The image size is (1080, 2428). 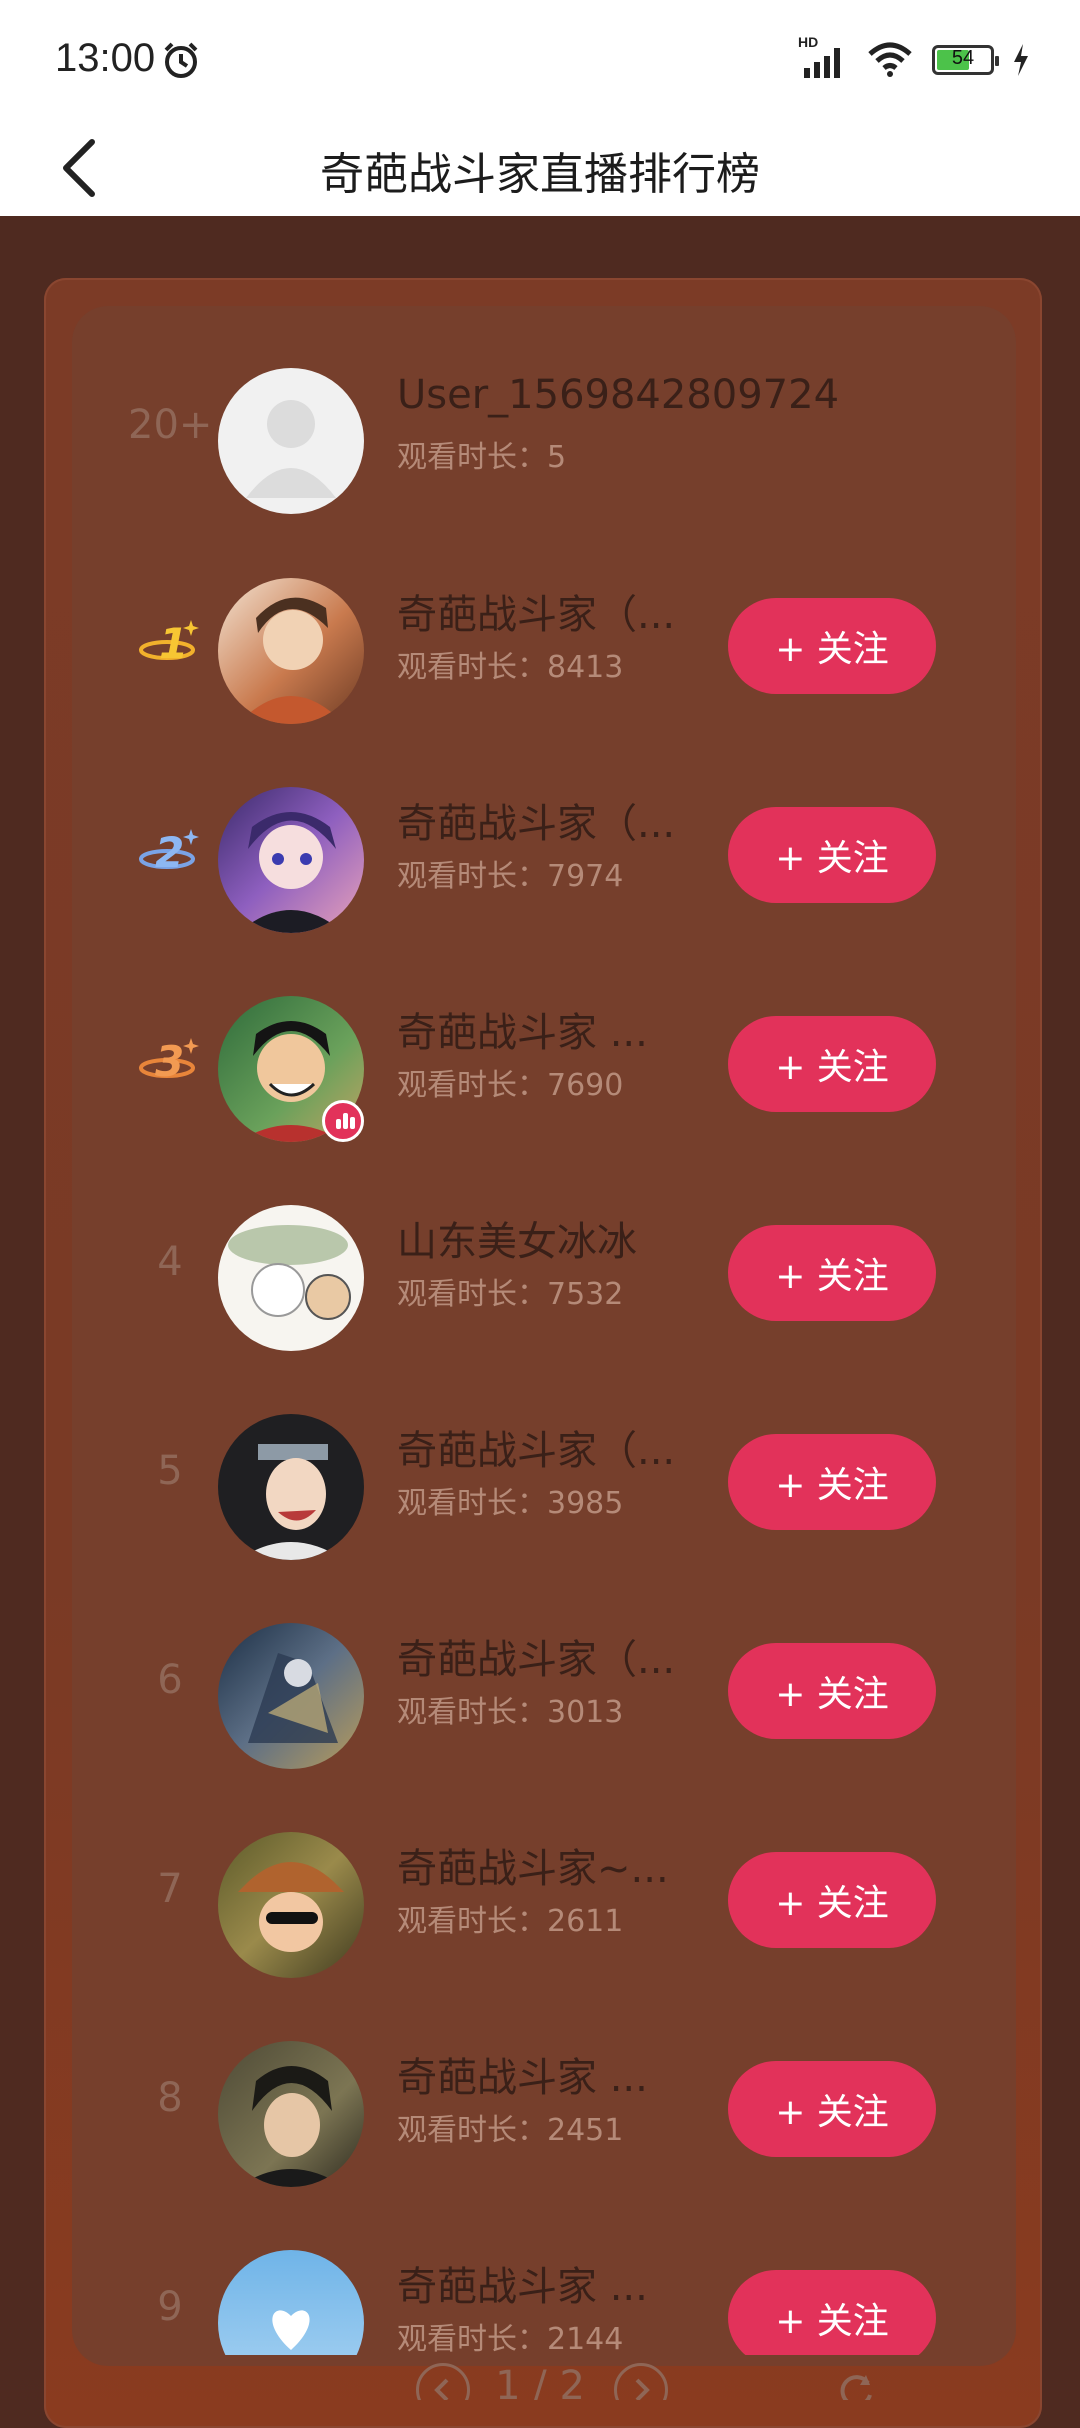 I want to click on app-header: 奇葩战斗家直播排行榜, so click(x=540, y=169).